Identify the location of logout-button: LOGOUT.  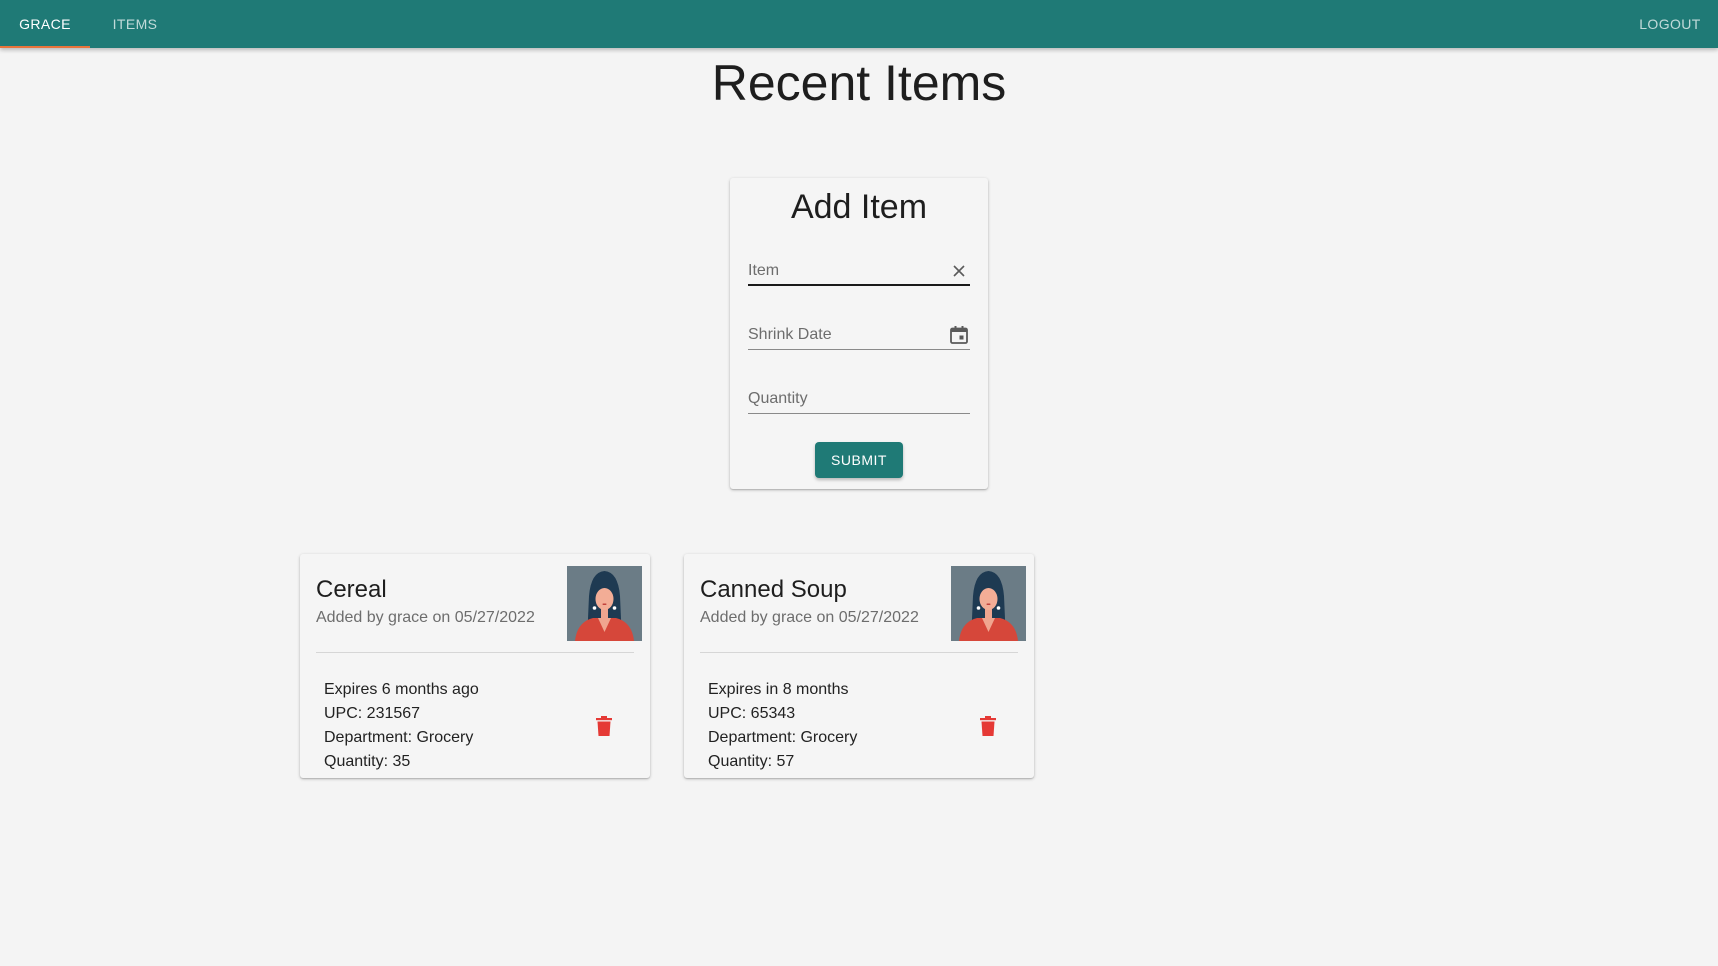
(1670, 24).